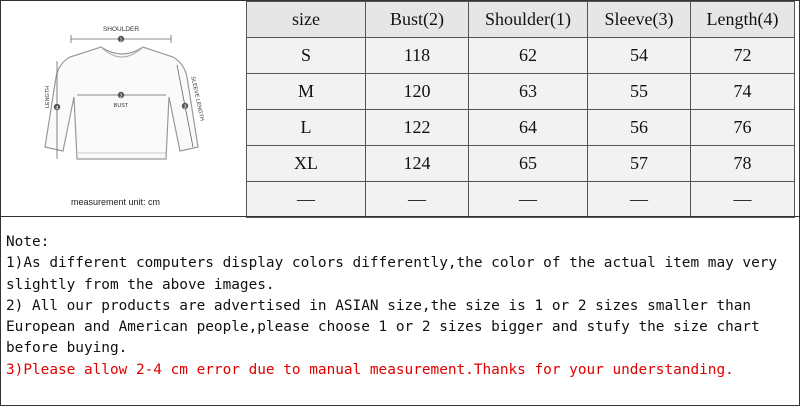 This screenshot has width=800, height=406. Describe the element at coordinates (742, 163) in the screenshot. I see `cell-length: 78` at that location.